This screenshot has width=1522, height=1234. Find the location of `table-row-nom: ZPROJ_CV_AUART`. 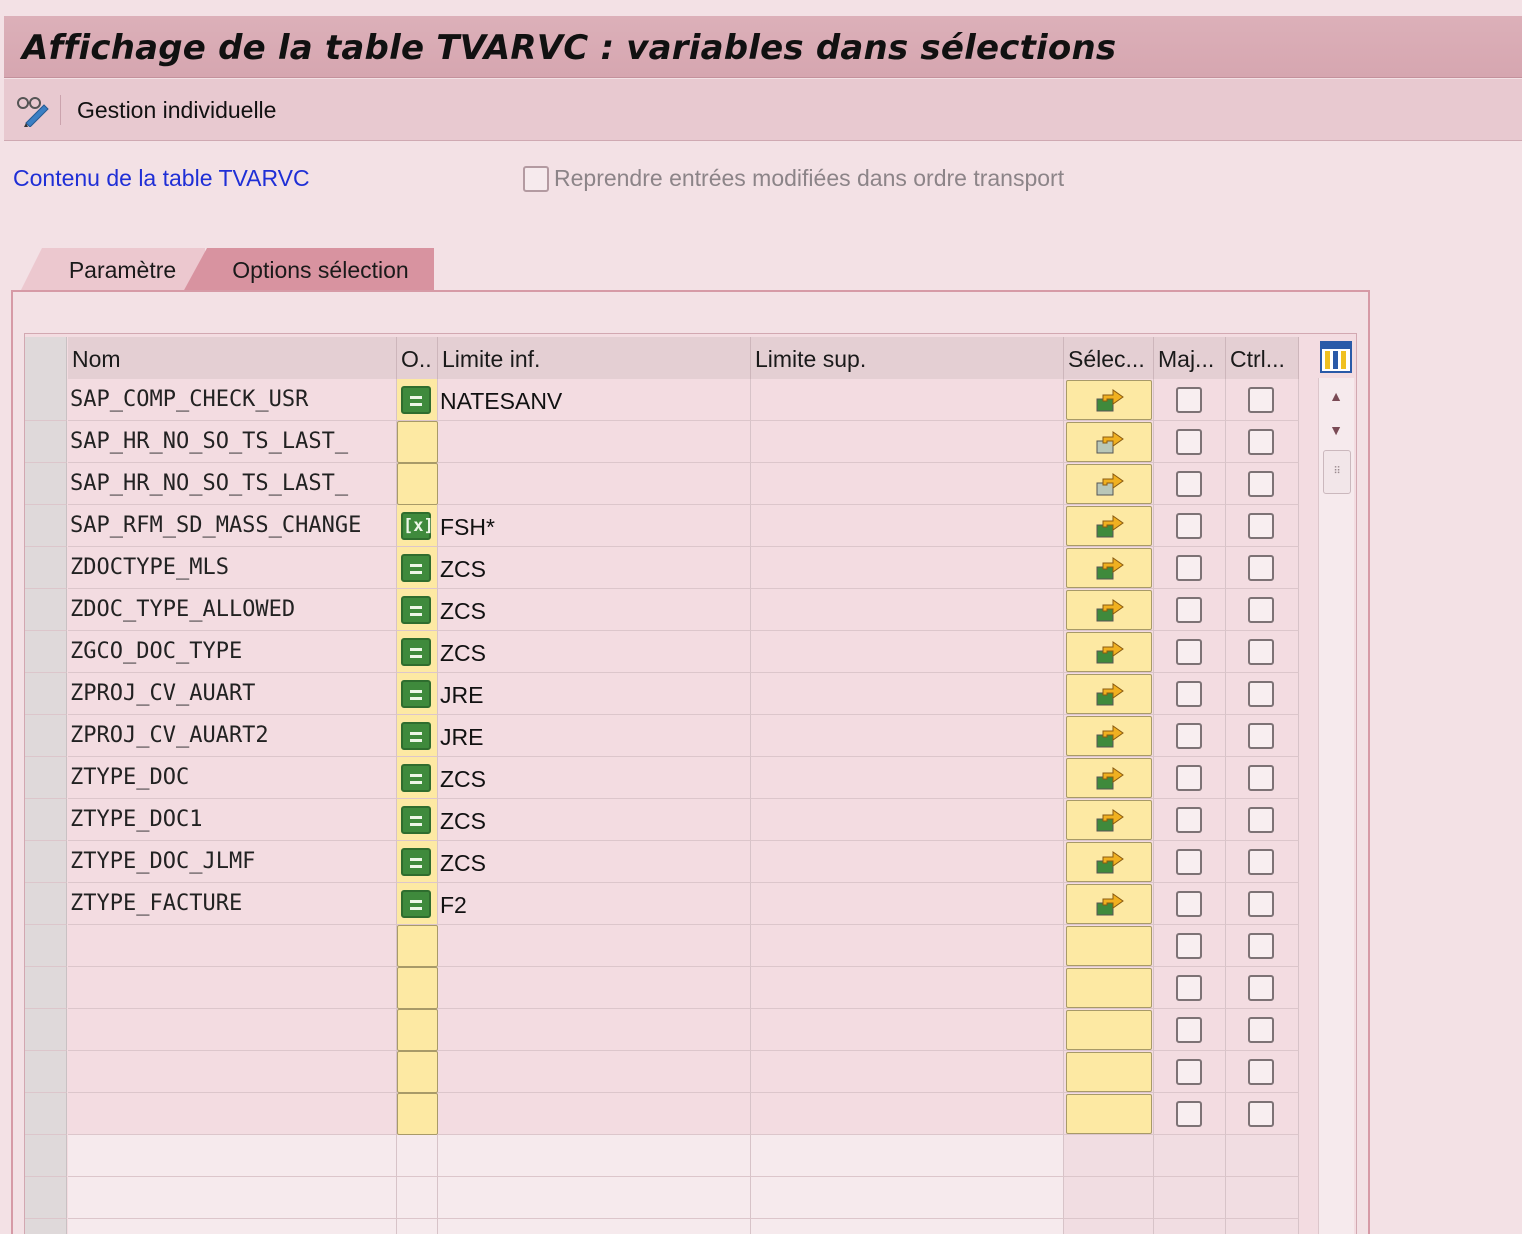

table-row-nom: ZPROJ_CV_AUART is located at coordinates (232, 694).